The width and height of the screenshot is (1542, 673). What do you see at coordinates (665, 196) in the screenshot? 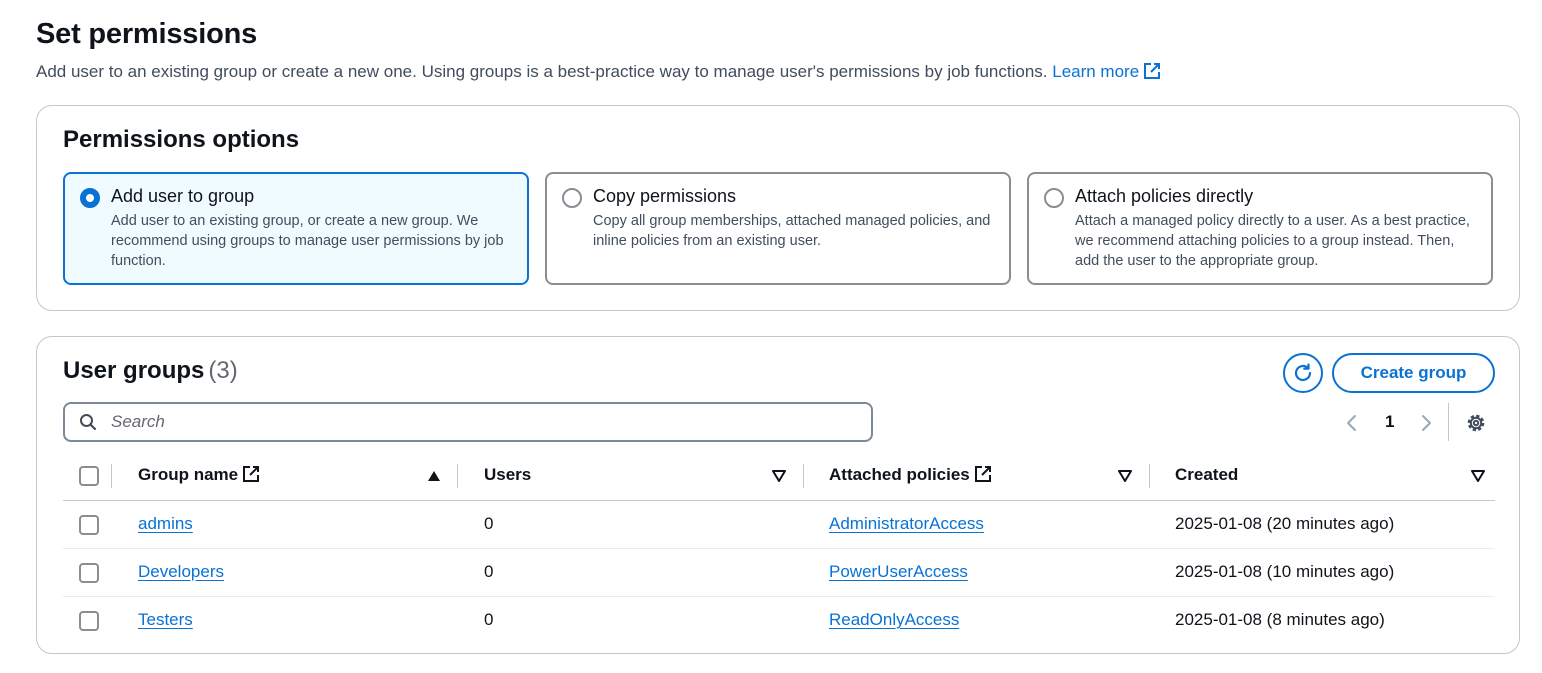
I see `option-label: Copy permissions` at bounding box center [665, 196].